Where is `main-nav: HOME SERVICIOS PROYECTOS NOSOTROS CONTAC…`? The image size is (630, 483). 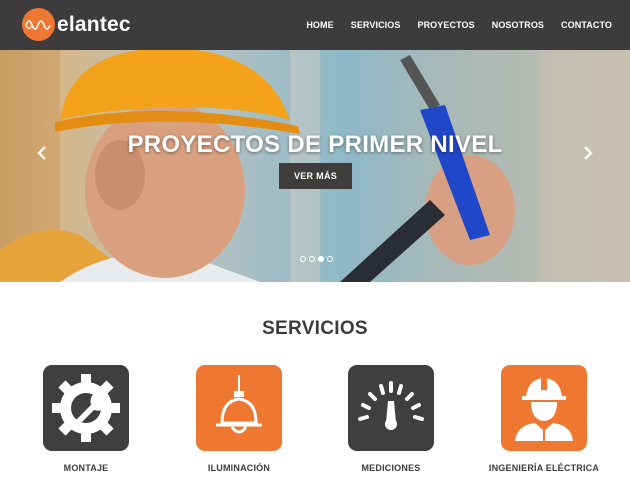
main-nav: HOME SERVICIOS PROYECTOS NOSOTROS CONTAC… is located at coordinates (450, 25).